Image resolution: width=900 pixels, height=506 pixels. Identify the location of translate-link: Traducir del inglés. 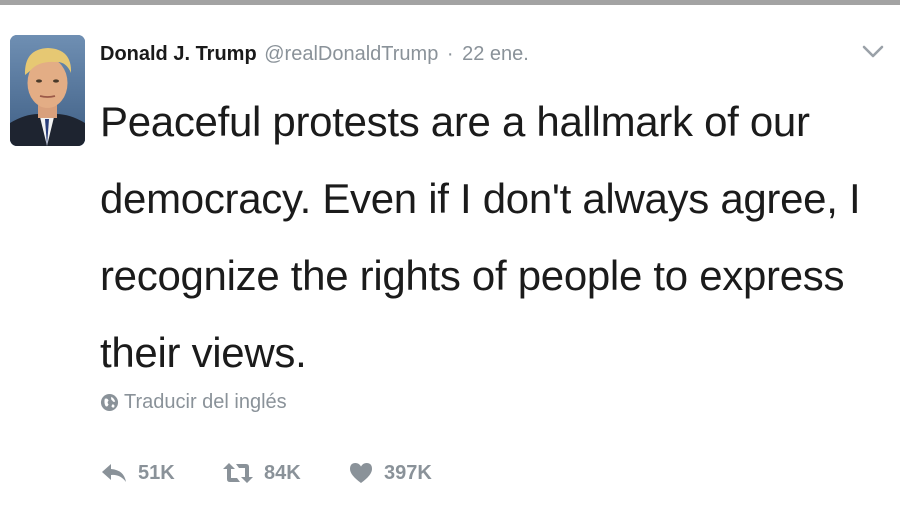
(193, 402).